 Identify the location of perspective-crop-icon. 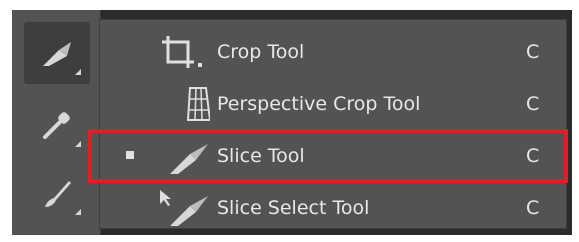
(198, 104).